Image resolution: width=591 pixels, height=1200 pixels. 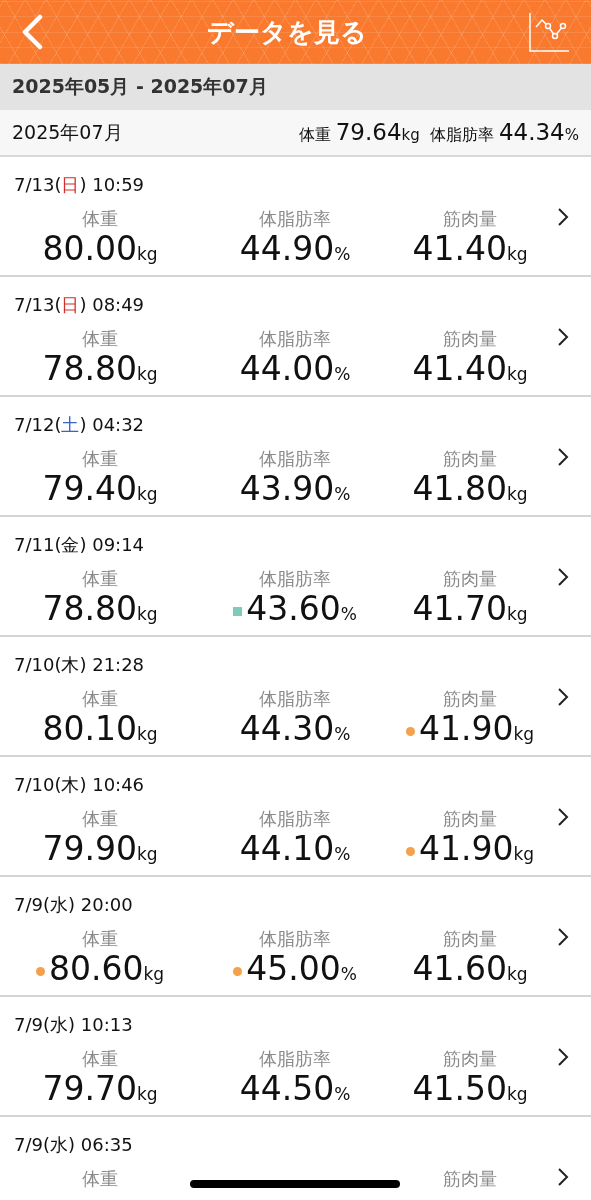 I want to click on metric-value: 43.60%, so click(x=301, y=608).